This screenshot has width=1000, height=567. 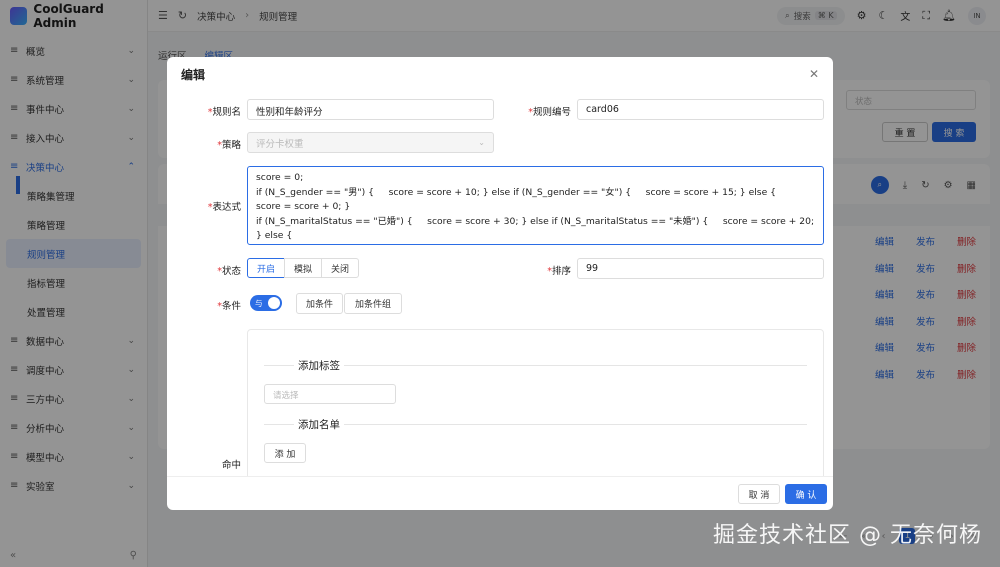 I want to click on order-input: 99, so click(x=700, y=268).